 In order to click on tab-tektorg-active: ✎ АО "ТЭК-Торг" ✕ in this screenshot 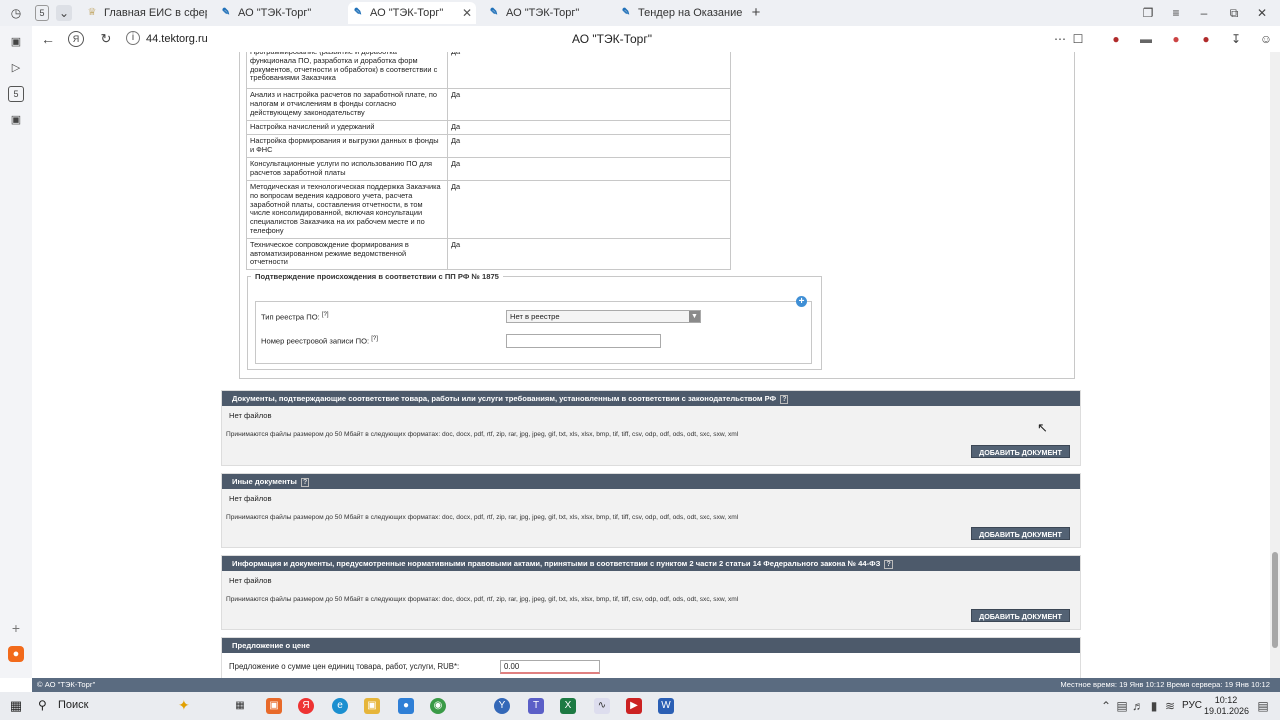, I will do `click(412, 13)`.